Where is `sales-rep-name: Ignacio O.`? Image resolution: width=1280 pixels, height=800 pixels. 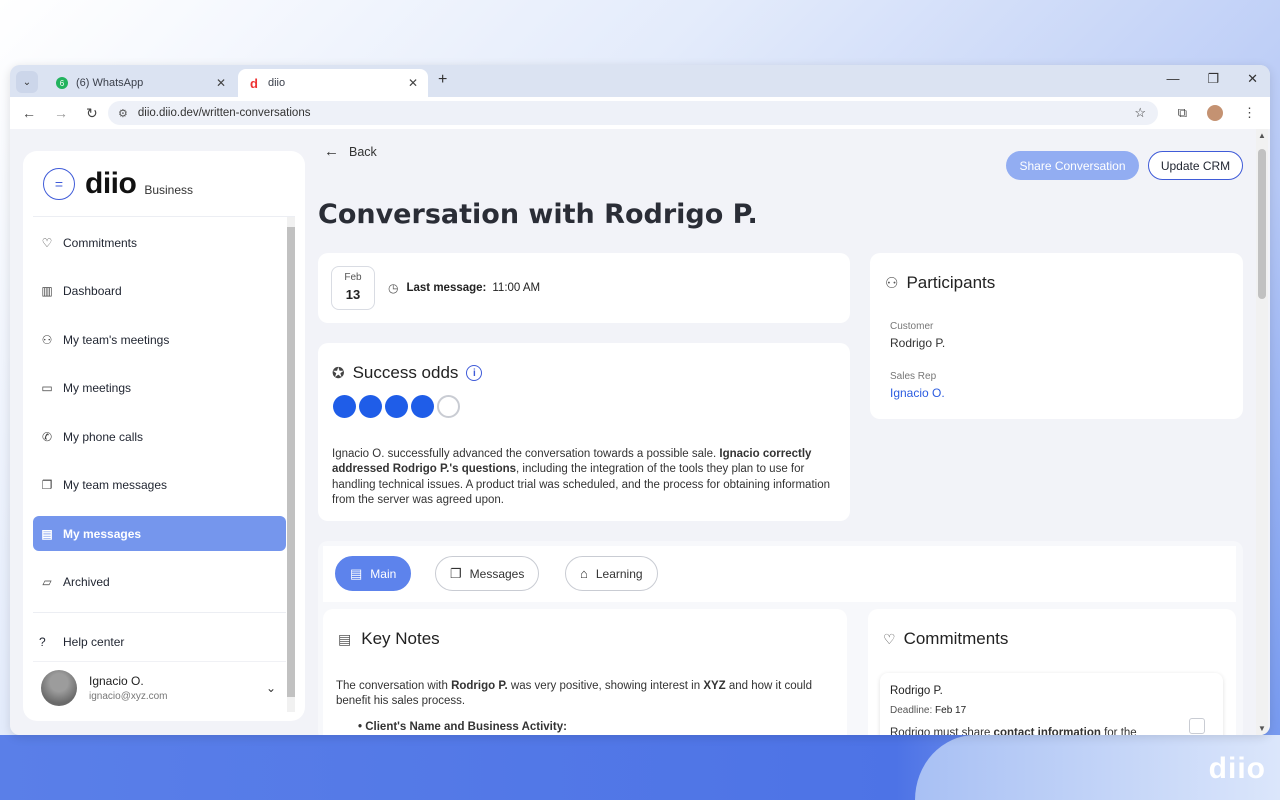
sales-rep-name: Ignacio O. is located at coordinates (917, 393).